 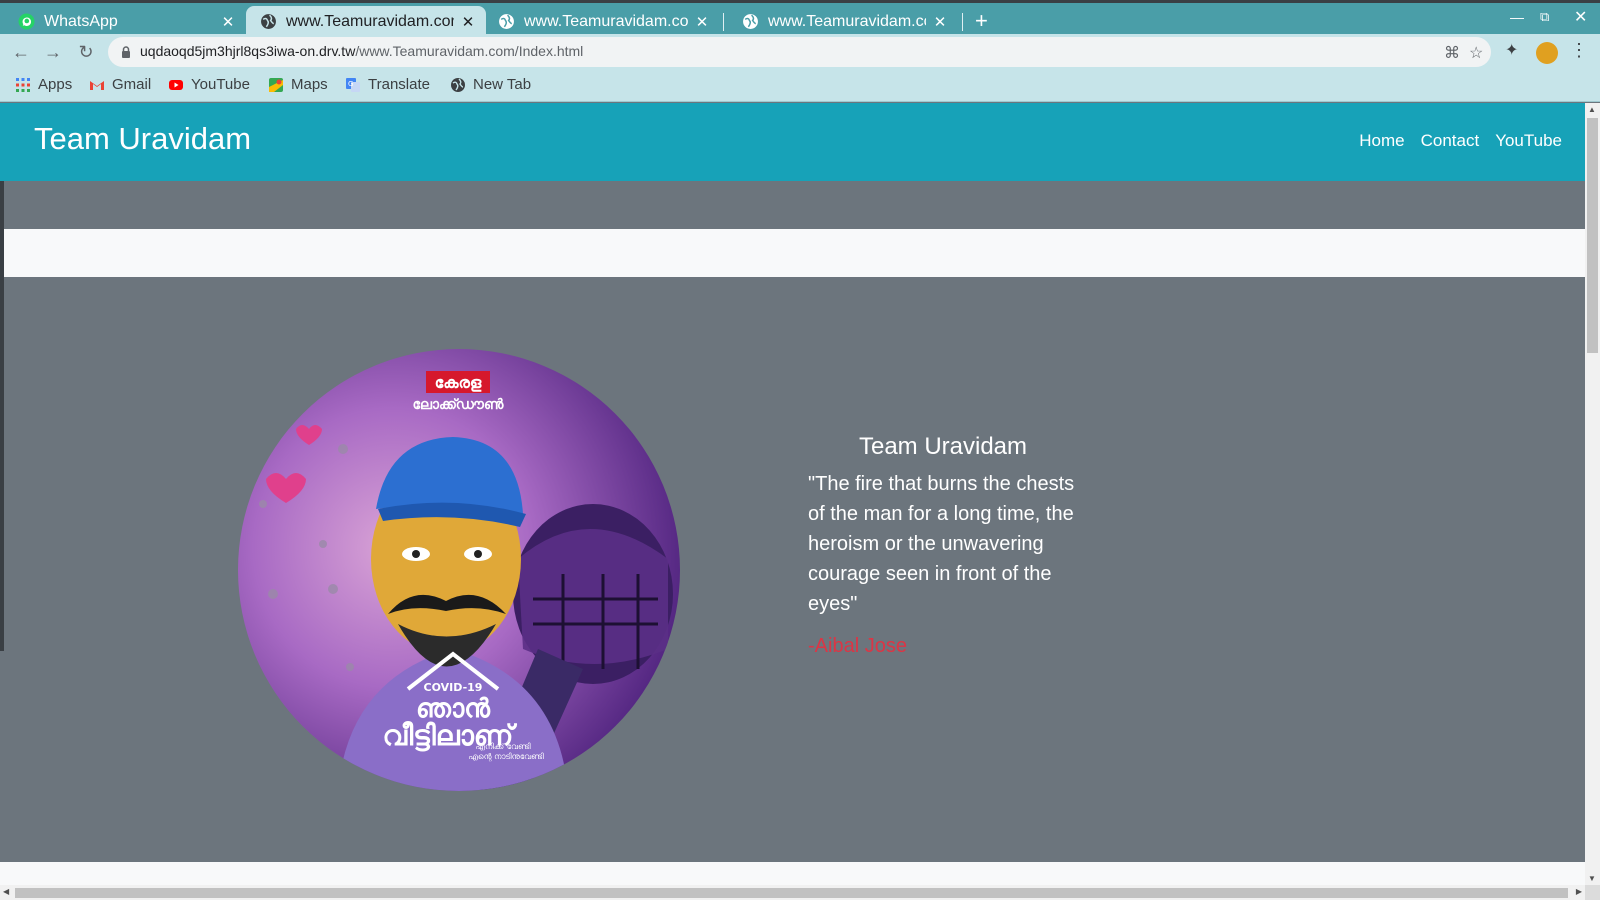 I want to click on bookmark-label: New Tab, so click(x=502, y=84).